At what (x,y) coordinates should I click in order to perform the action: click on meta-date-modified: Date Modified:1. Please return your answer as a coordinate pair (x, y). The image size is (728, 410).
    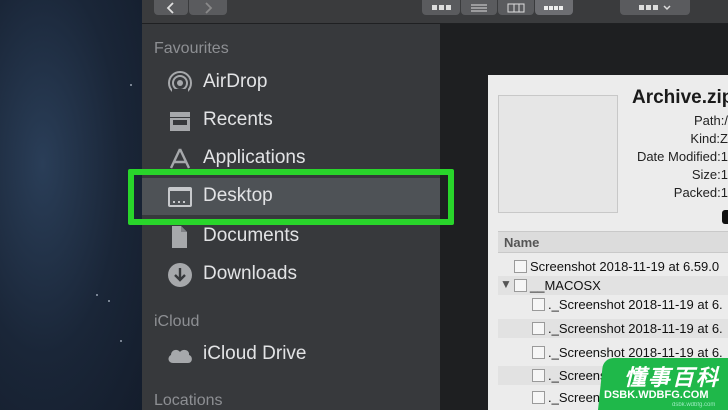
    Looking at the image, I should click on (682, 156).